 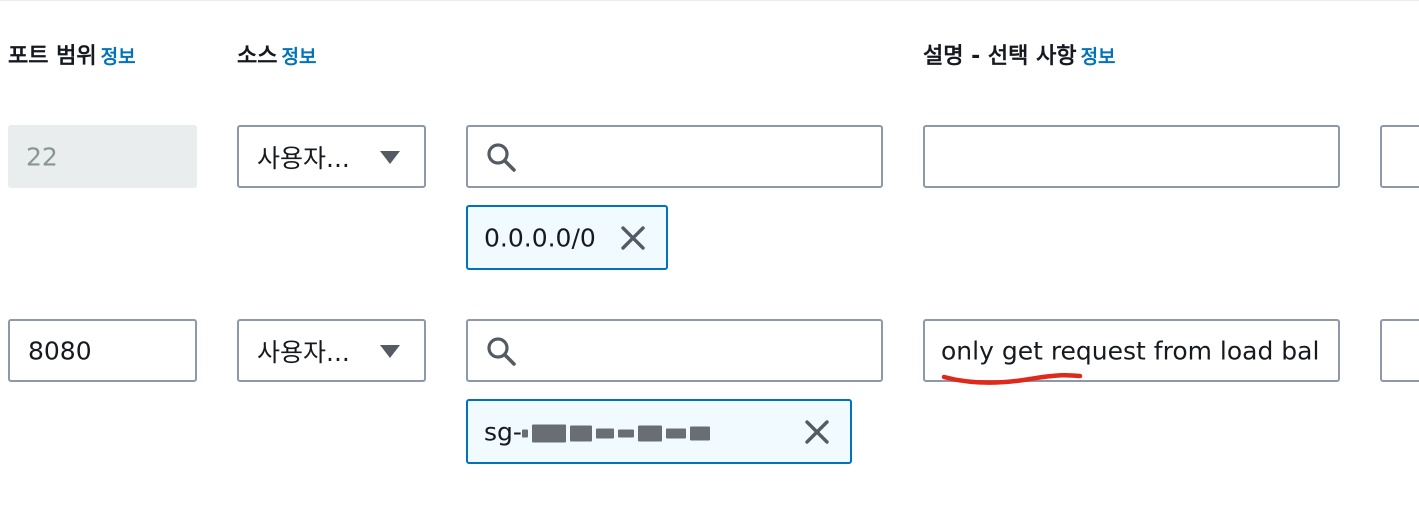 I want to click on port-range-input-disabled: 22, so click(x=102, y=156).